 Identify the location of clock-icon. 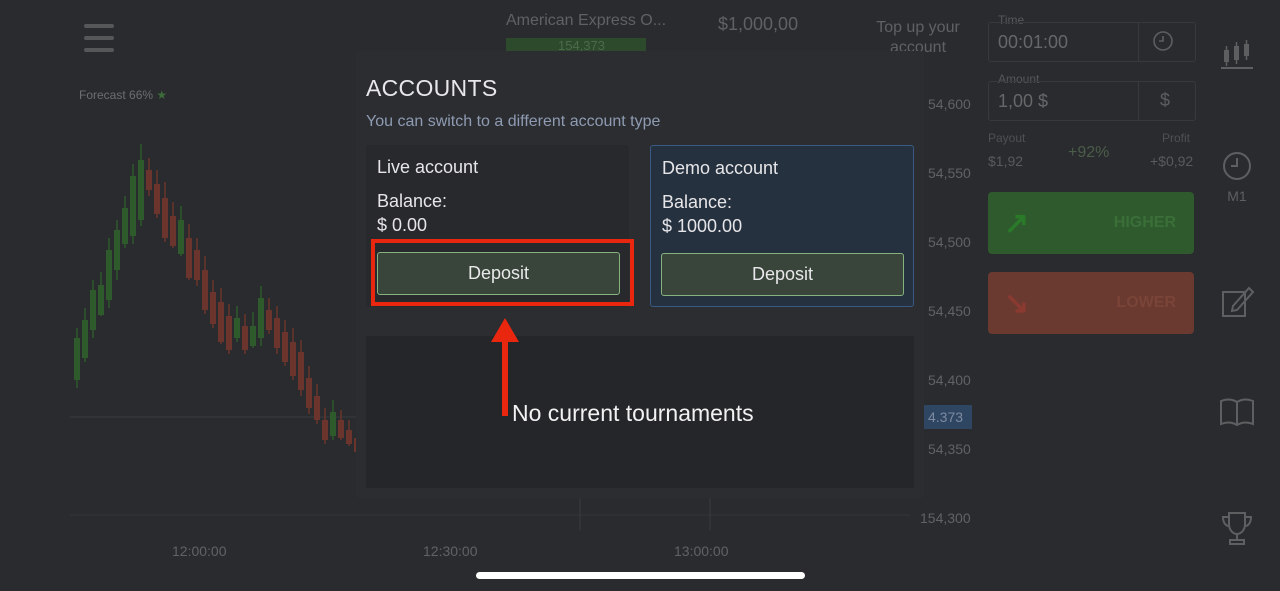
(1163, 43).